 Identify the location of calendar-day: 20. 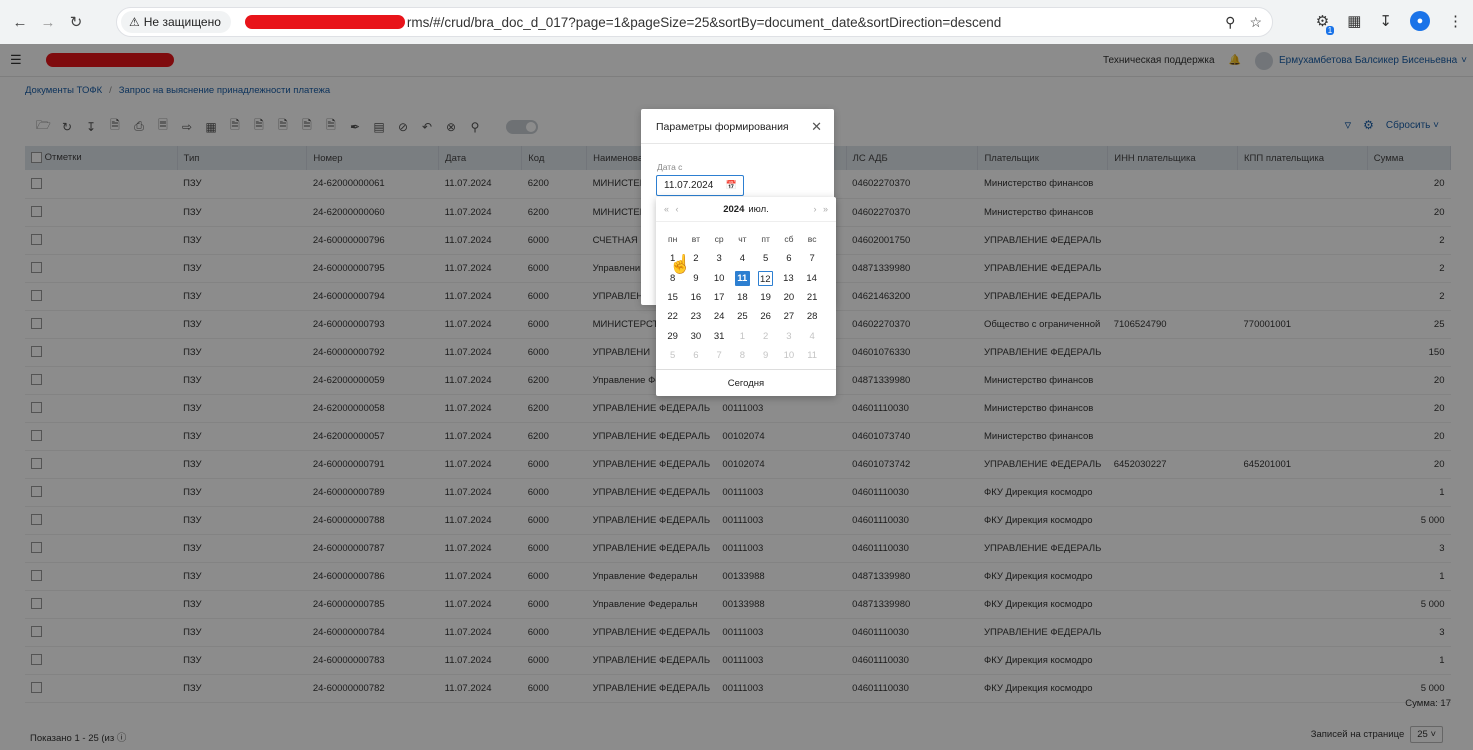
(788, 297).